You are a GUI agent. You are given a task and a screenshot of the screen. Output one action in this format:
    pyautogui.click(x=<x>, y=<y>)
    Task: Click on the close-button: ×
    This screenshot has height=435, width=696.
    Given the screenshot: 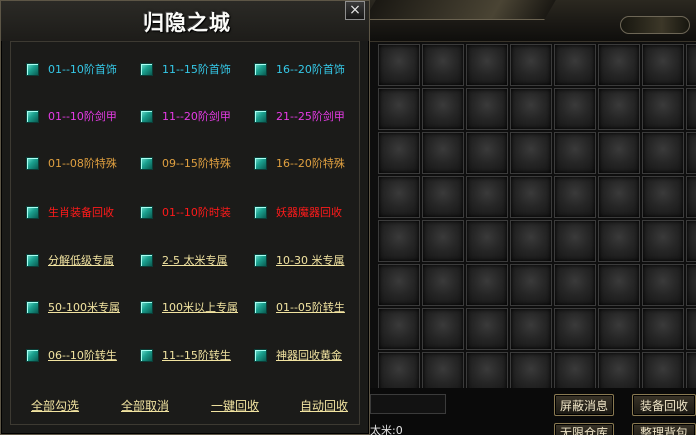 What is the action you would take?
    pyautogui.click(x=355, y=10)
    